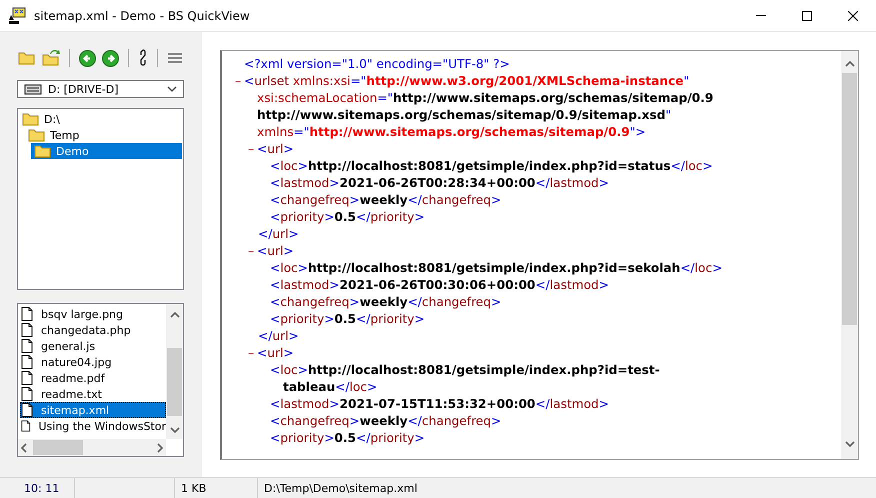  What do you see at coordinates (853, 15) in the screenshot?
I see `close-icon` at bounding box center [853, 15].